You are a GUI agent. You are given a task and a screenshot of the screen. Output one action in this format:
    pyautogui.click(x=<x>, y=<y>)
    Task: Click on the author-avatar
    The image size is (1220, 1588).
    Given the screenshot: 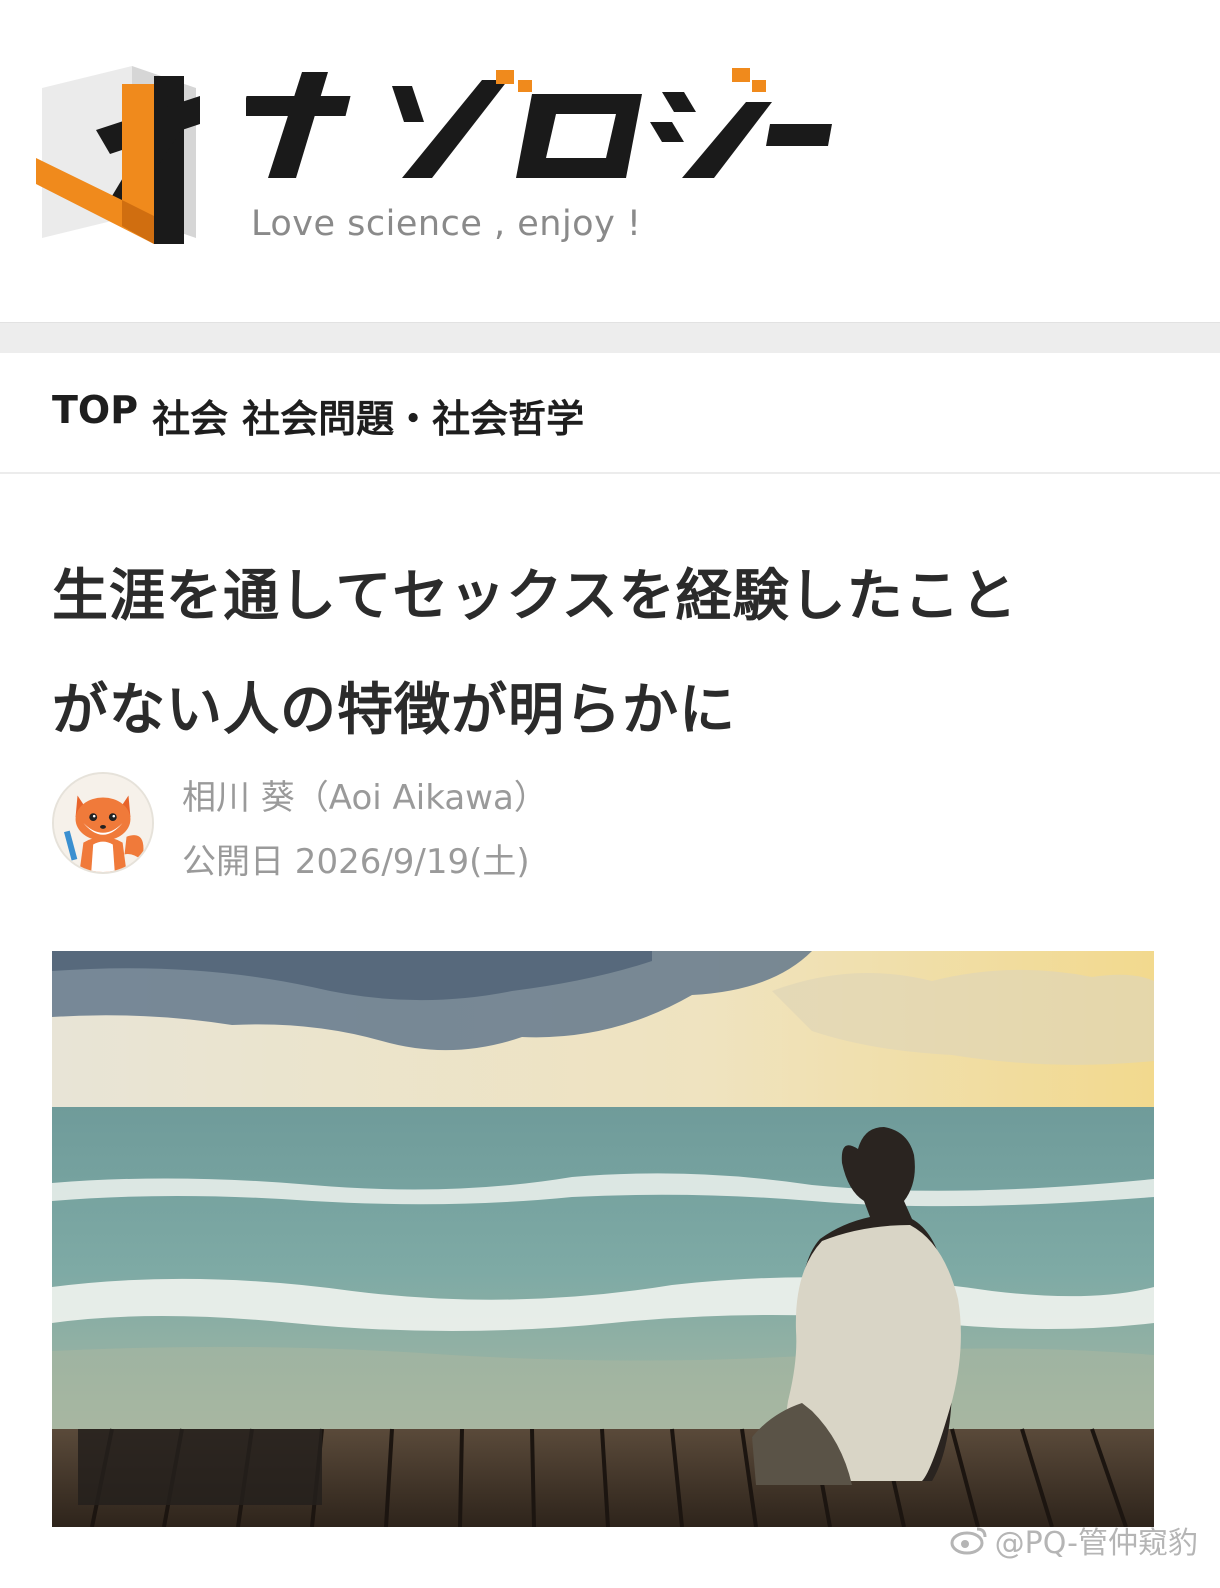 What is the action you would take?
    pyautogui.click(x=103, y=823)
    